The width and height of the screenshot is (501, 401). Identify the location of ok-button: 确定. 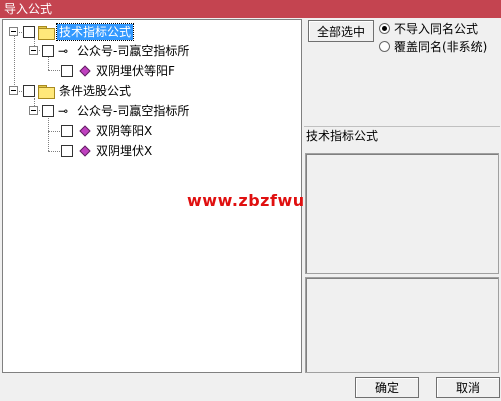
(387, 387).